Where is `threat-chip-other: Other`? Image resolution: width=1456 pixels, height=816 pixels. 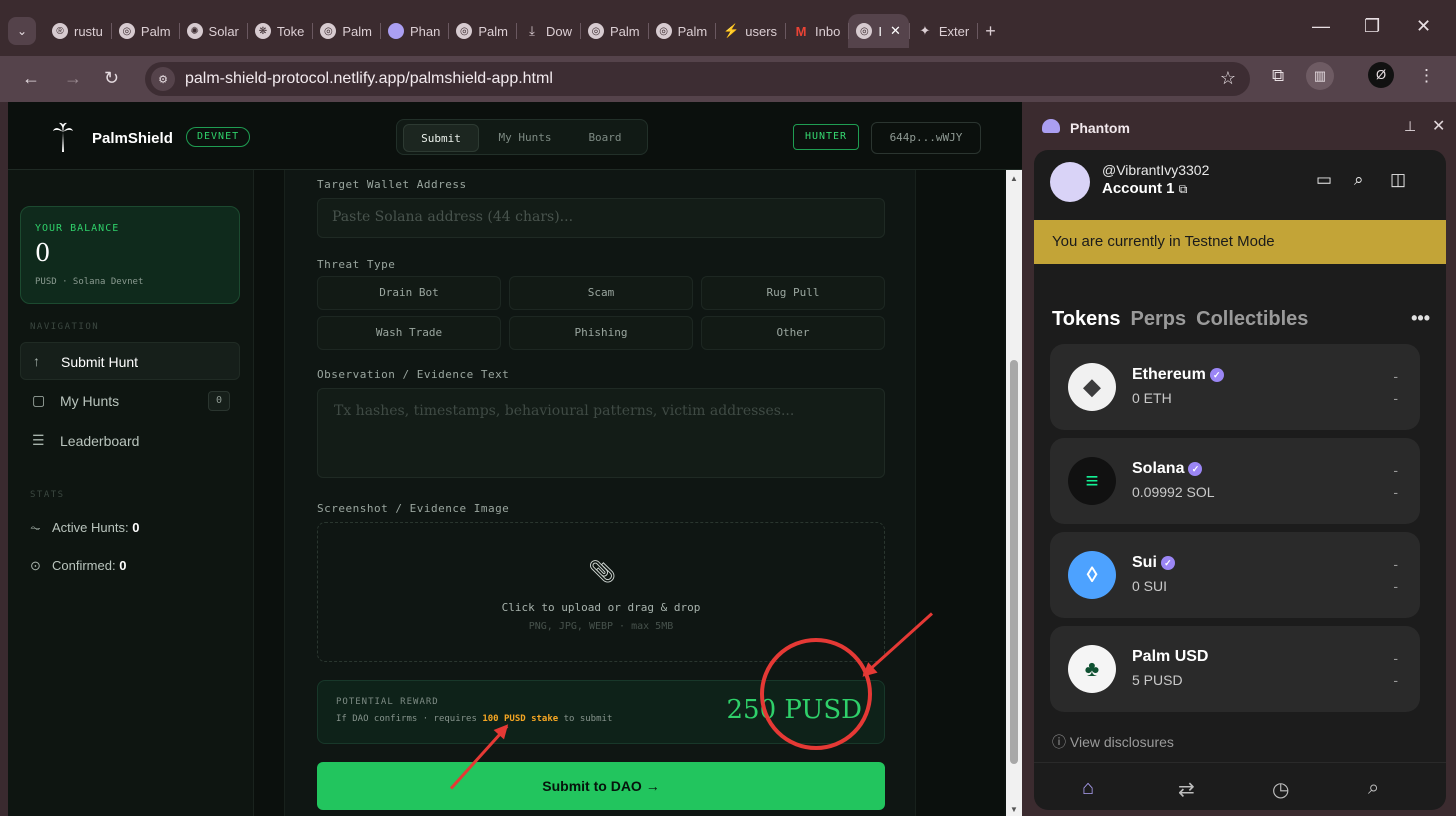
threat-chip-other: Other is located at coordinates (793, 333).